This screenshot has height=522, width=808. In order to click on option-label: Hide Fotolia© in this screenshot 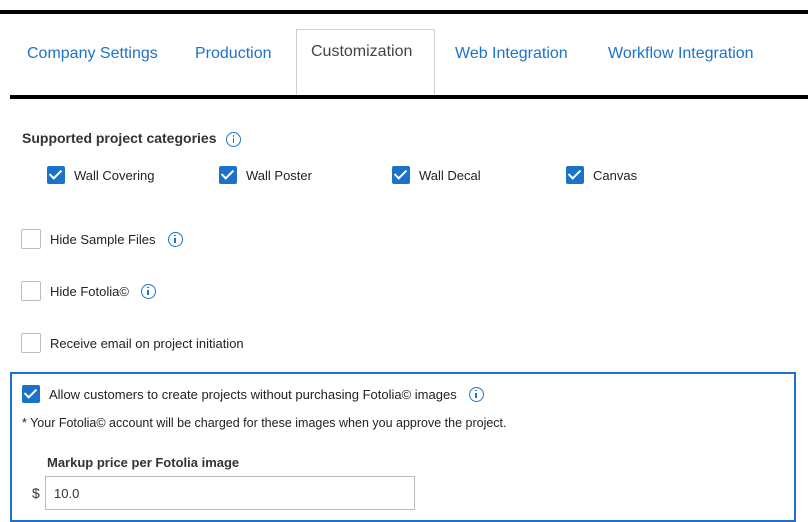, I will do `click(89, 291)`.